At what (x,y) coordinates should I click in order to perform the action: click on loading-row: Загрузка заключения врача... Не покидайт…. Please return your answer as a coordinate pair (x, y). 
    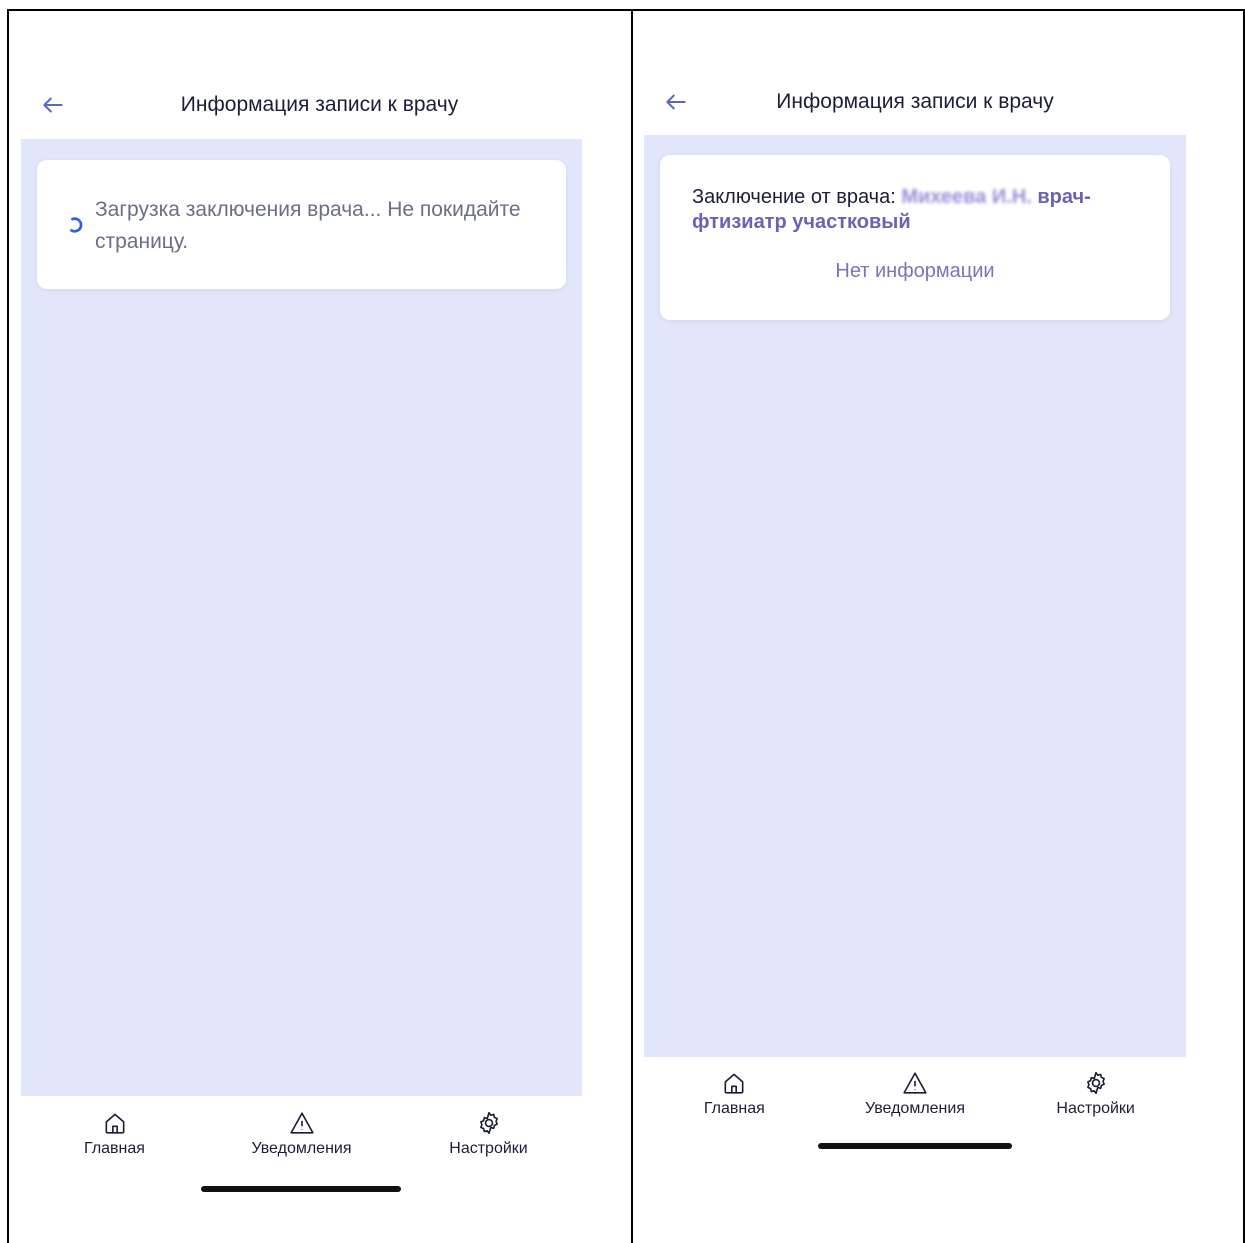
    Looking at the image, I should click on (306, 226).